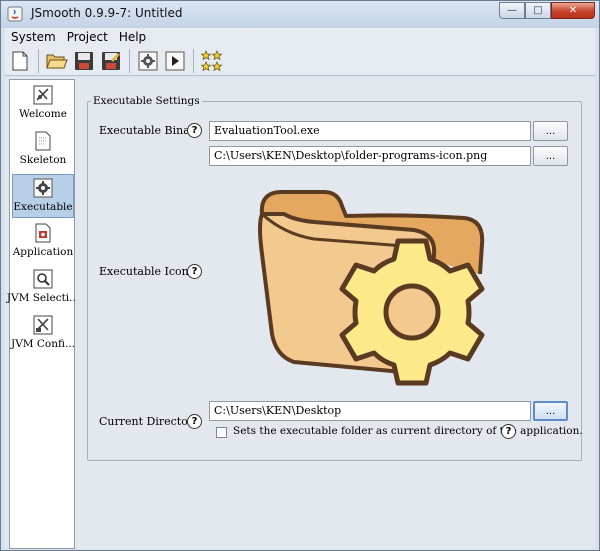  Describe the element at coordinates (43, 252) in the screenshot. I see `sidebar-item-label: Application` at that location.